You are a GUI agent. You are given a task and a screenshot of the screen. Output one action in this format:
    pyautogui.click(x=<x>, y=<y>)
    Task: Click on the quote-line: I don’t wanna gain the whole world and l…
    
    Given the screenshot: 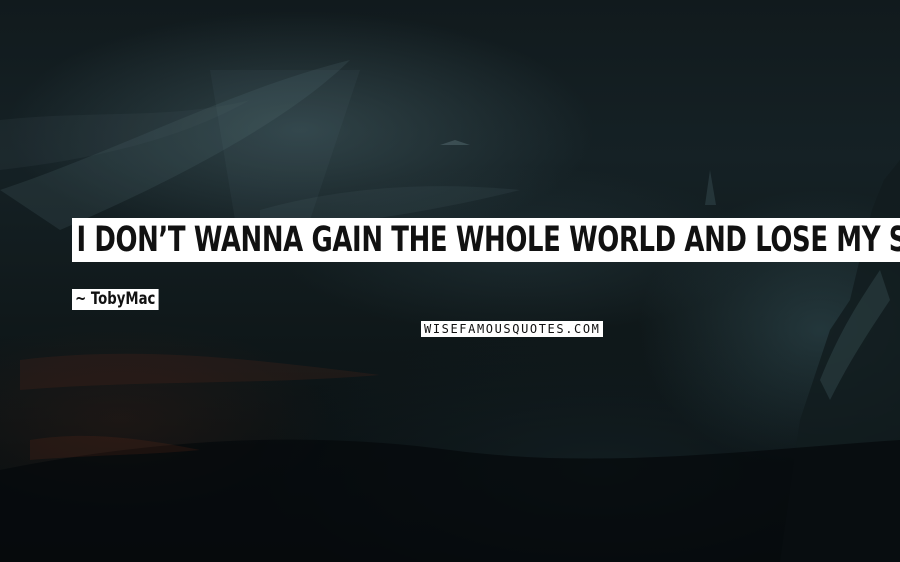 What is the action you would take?
    pyautogui.click(x=486, y=240)
    